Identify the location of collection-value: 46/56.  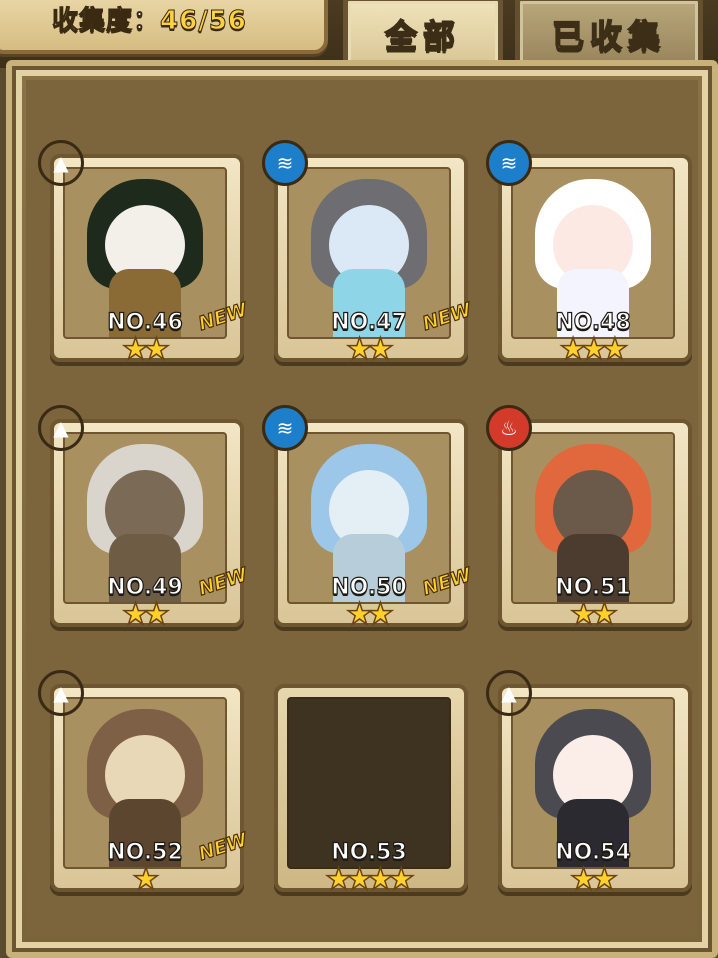
(203, 21).